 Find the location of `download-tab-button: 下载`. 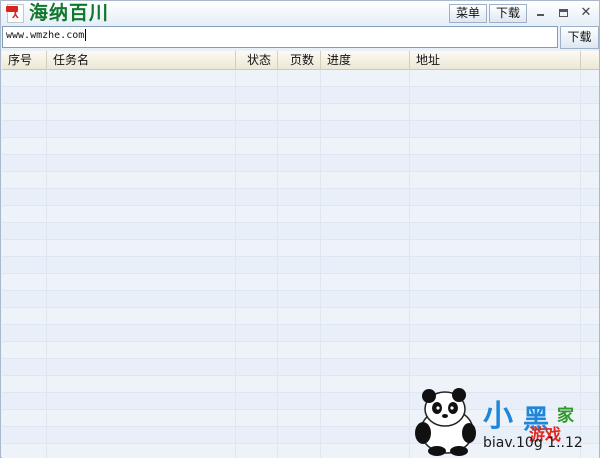

download-tab-button: 下载 is located at coordinates (508, 13).